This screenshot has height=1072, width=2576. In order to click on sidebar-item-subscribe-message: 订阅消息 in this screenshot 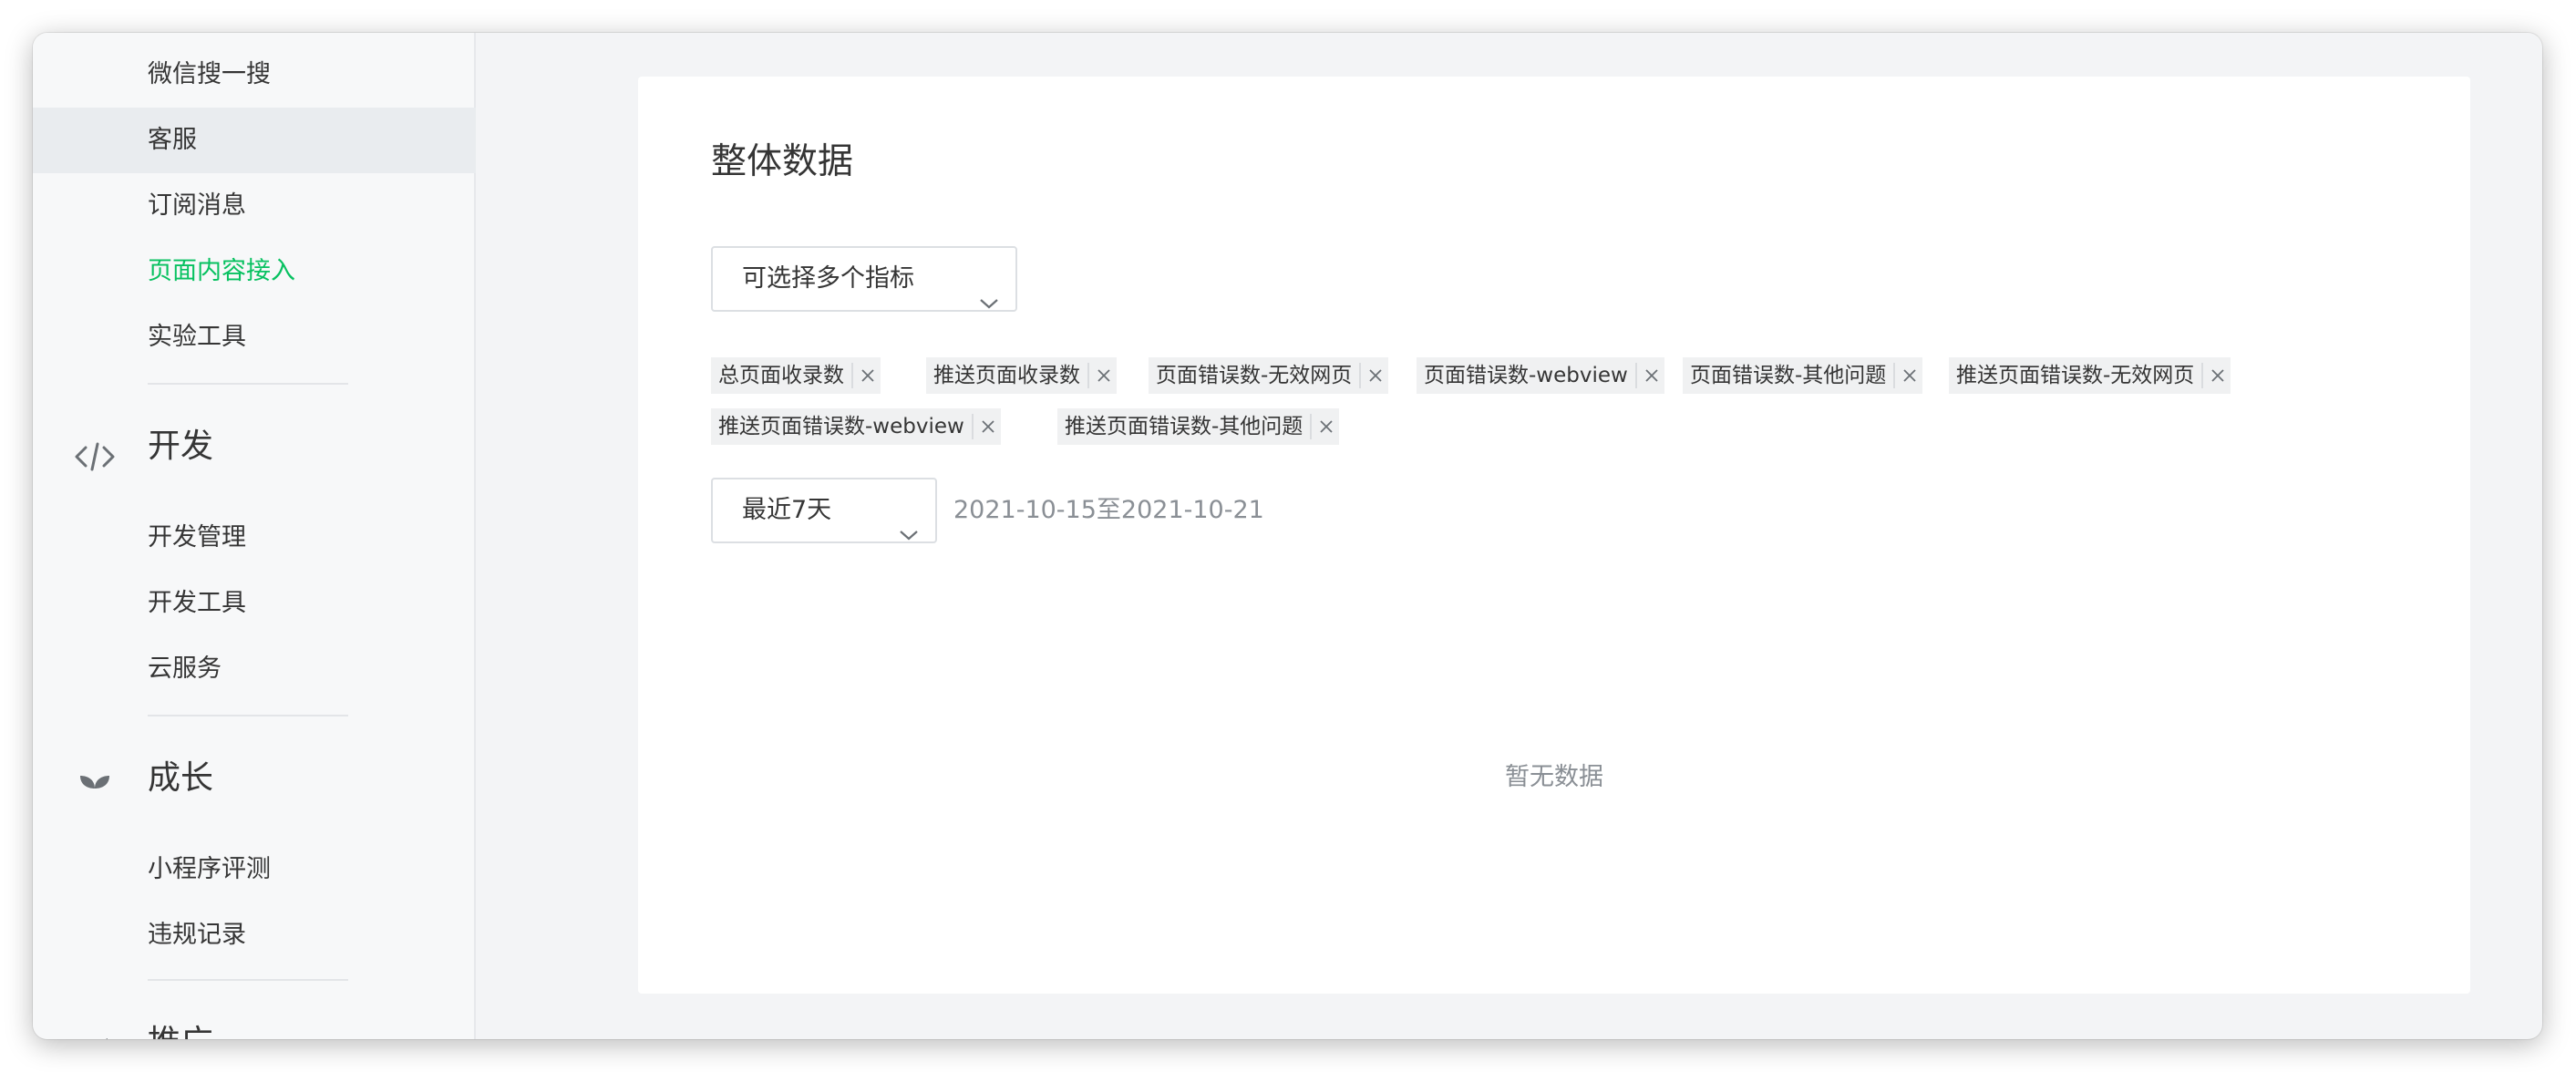, I will do `click(254, 206)`.